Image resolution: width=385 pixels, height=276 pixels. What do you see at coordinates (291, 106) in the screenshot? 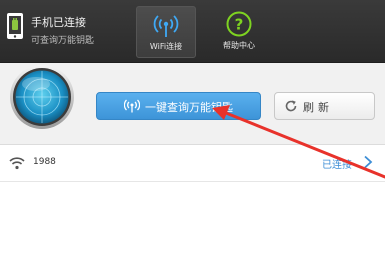
I see `refresh-icon` at bounding box center [291, 106].